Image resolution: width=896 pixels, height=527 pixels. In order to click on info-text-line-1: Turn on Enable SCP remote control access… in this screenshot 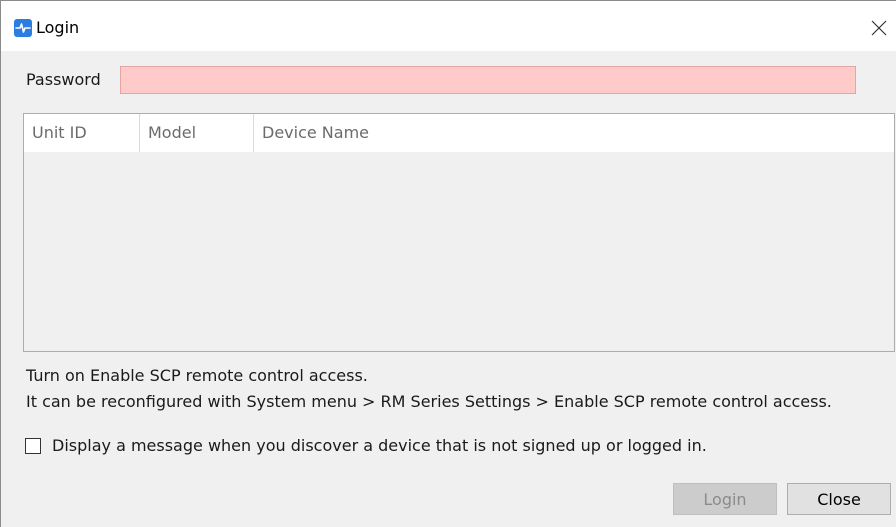, I will do `click(197, 375)`.